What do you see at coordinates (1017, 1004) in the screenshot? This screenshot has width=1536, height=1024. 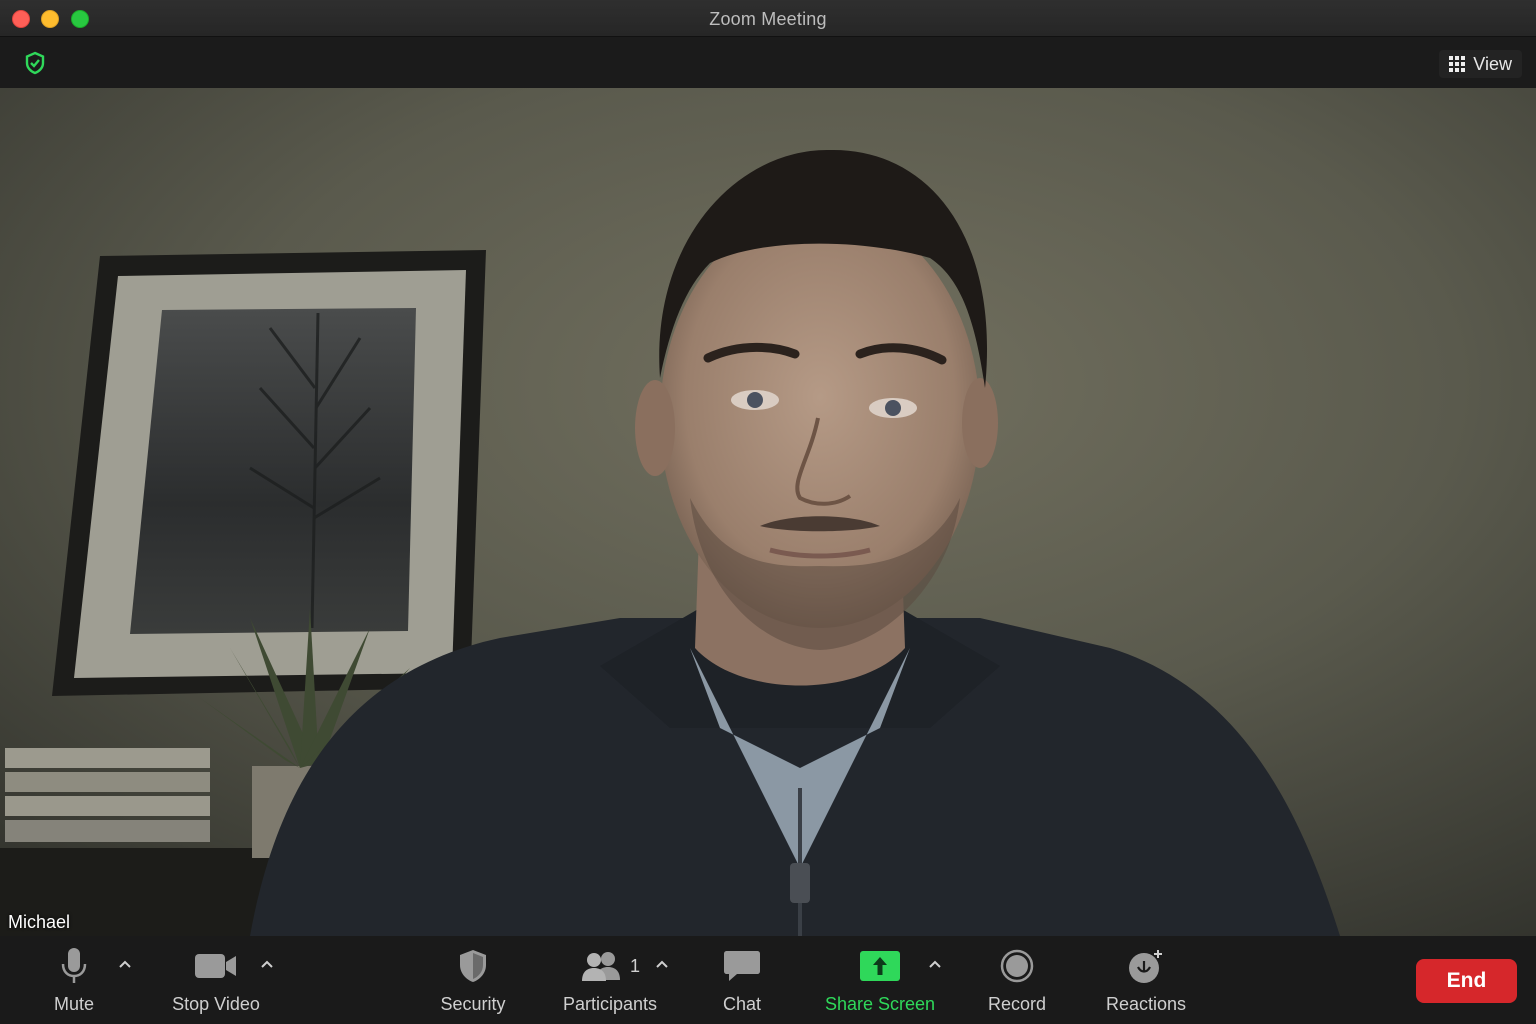 I see `record-label: Record` at bounding box center [1017, 1004].